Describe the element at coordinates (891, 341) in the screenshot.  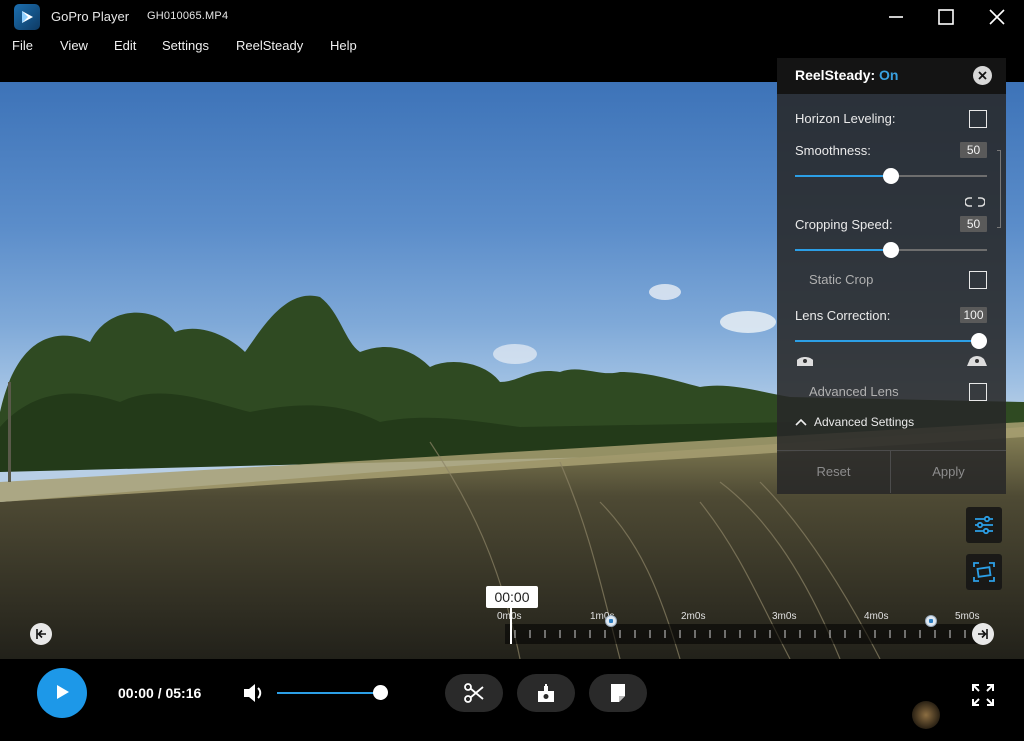
I see `lens-correction-slider` at that location.